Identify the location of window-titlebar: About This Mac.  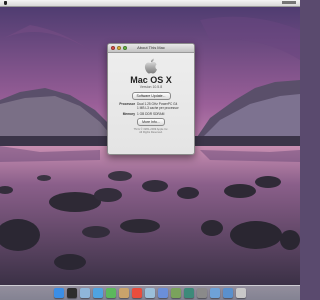
(151, 48).